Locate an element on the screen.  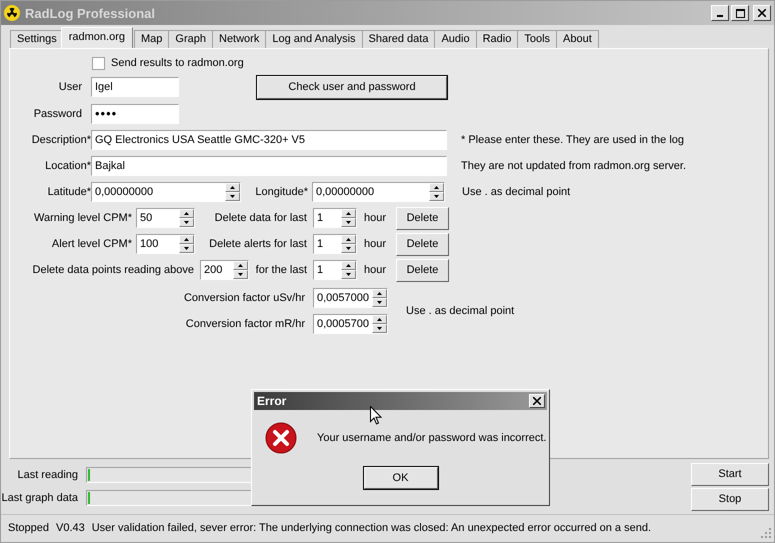
number-field: 50 is located at coordinates (165, 218).